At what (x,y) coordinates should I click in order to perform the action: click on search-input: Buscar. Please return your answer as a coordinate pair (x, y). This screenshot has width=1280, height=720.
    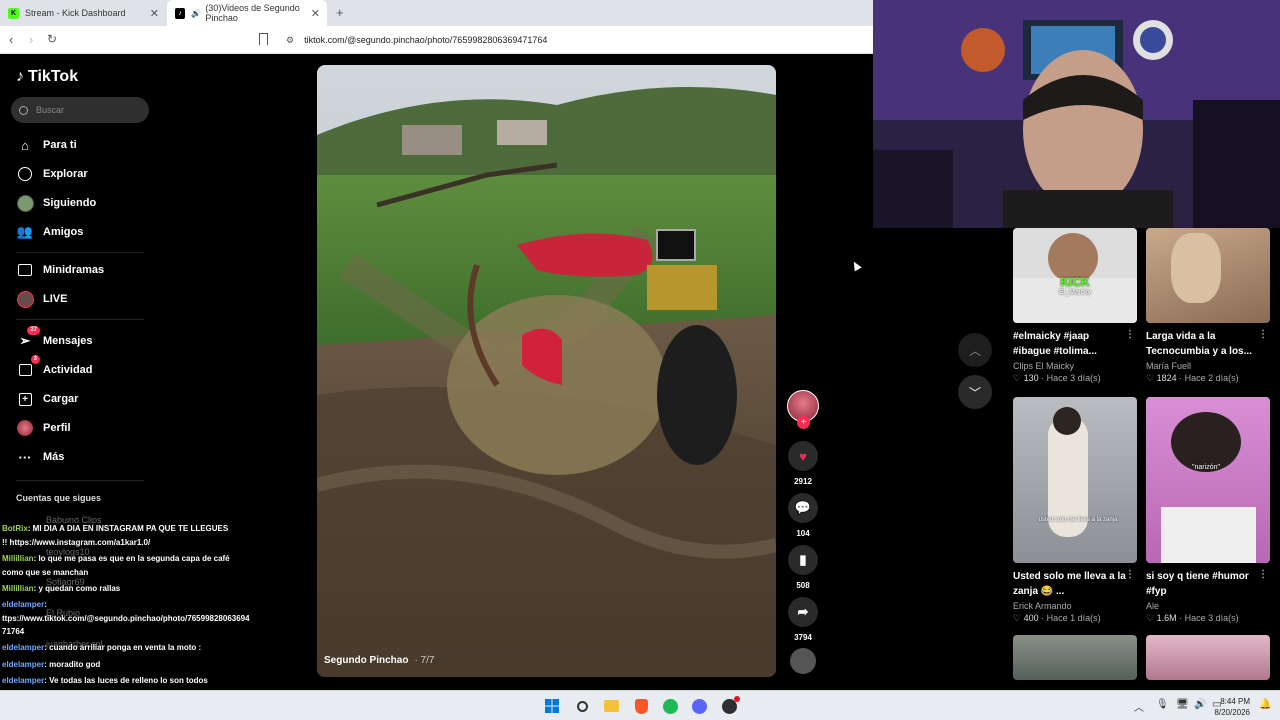
    Looking at the image, I should click on (80, 110).